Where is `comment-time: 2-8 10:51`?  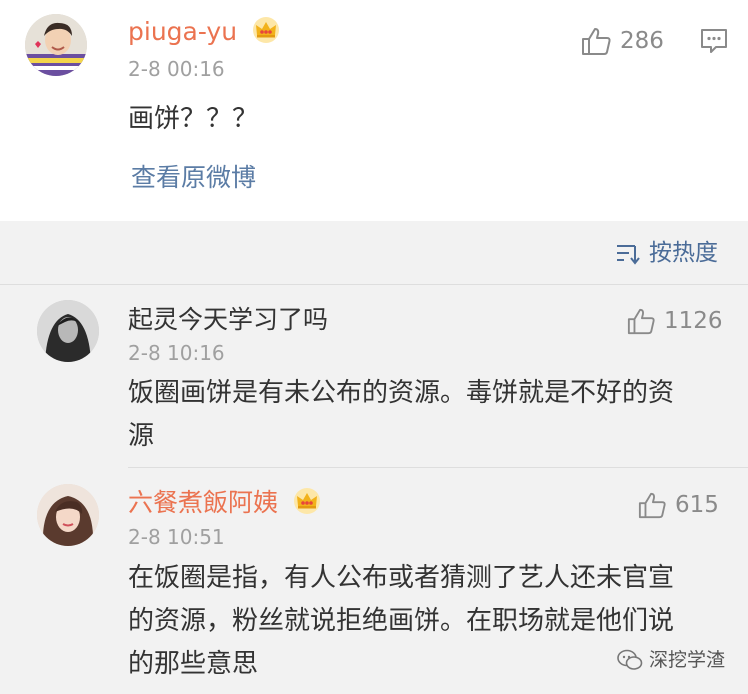
comment-time: 2-8 10:51 is located at coordinates (176, 537).